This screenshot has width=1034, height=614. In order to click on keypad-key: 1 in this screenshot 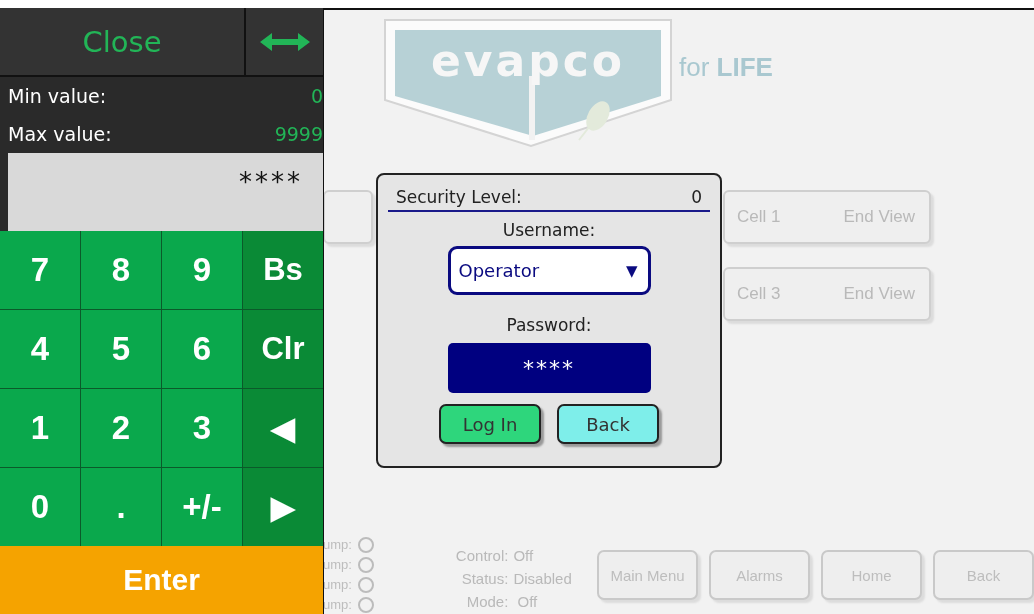, I will do `click(40, 428)`.